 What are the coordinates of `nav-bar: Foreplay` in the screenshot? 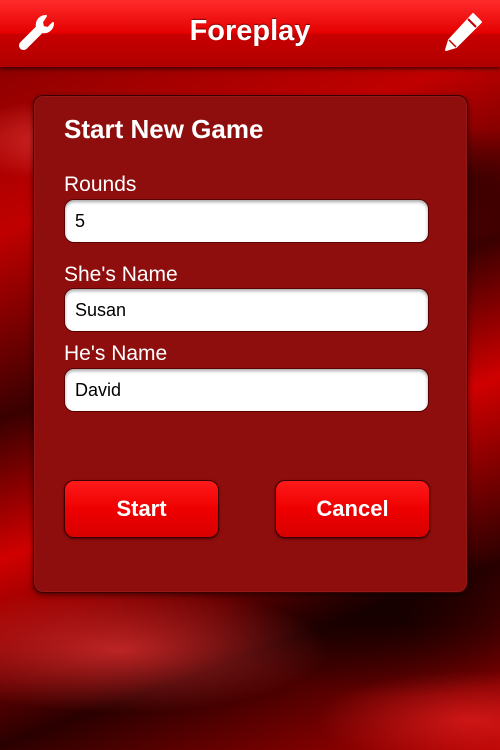 It's located at (250, 33).